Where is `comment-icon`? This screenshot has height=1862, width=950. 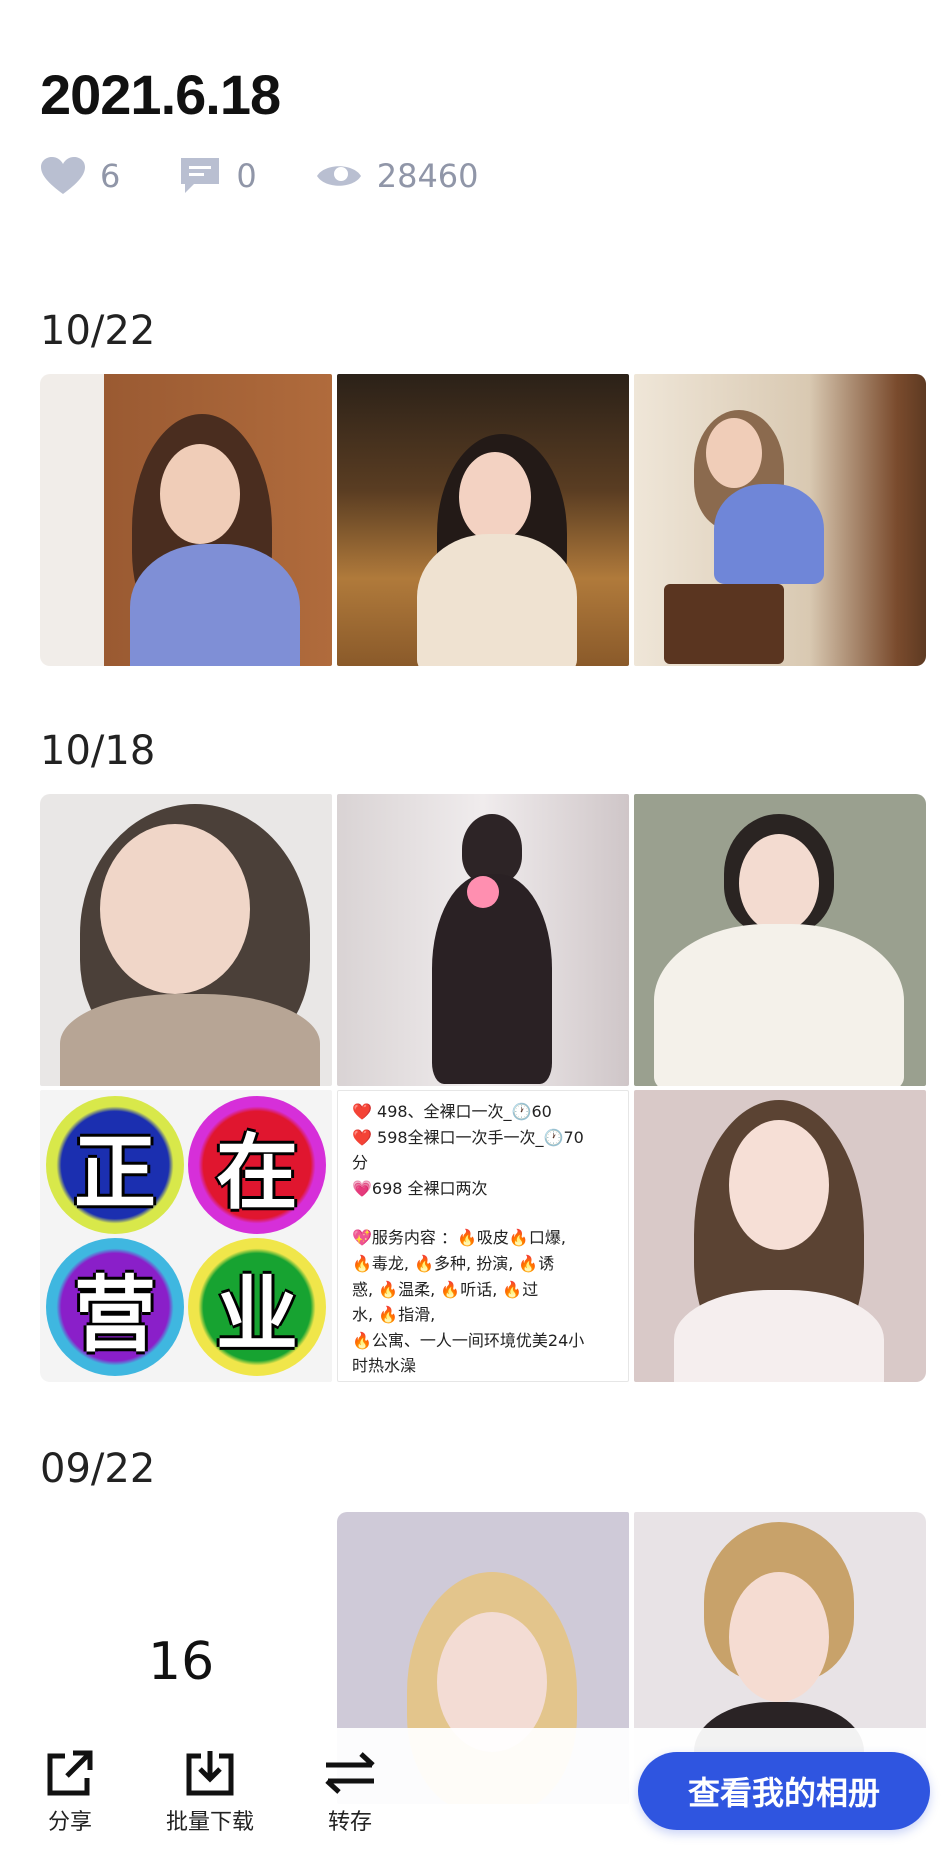
comment-icon is located at coordinates (200, 175).